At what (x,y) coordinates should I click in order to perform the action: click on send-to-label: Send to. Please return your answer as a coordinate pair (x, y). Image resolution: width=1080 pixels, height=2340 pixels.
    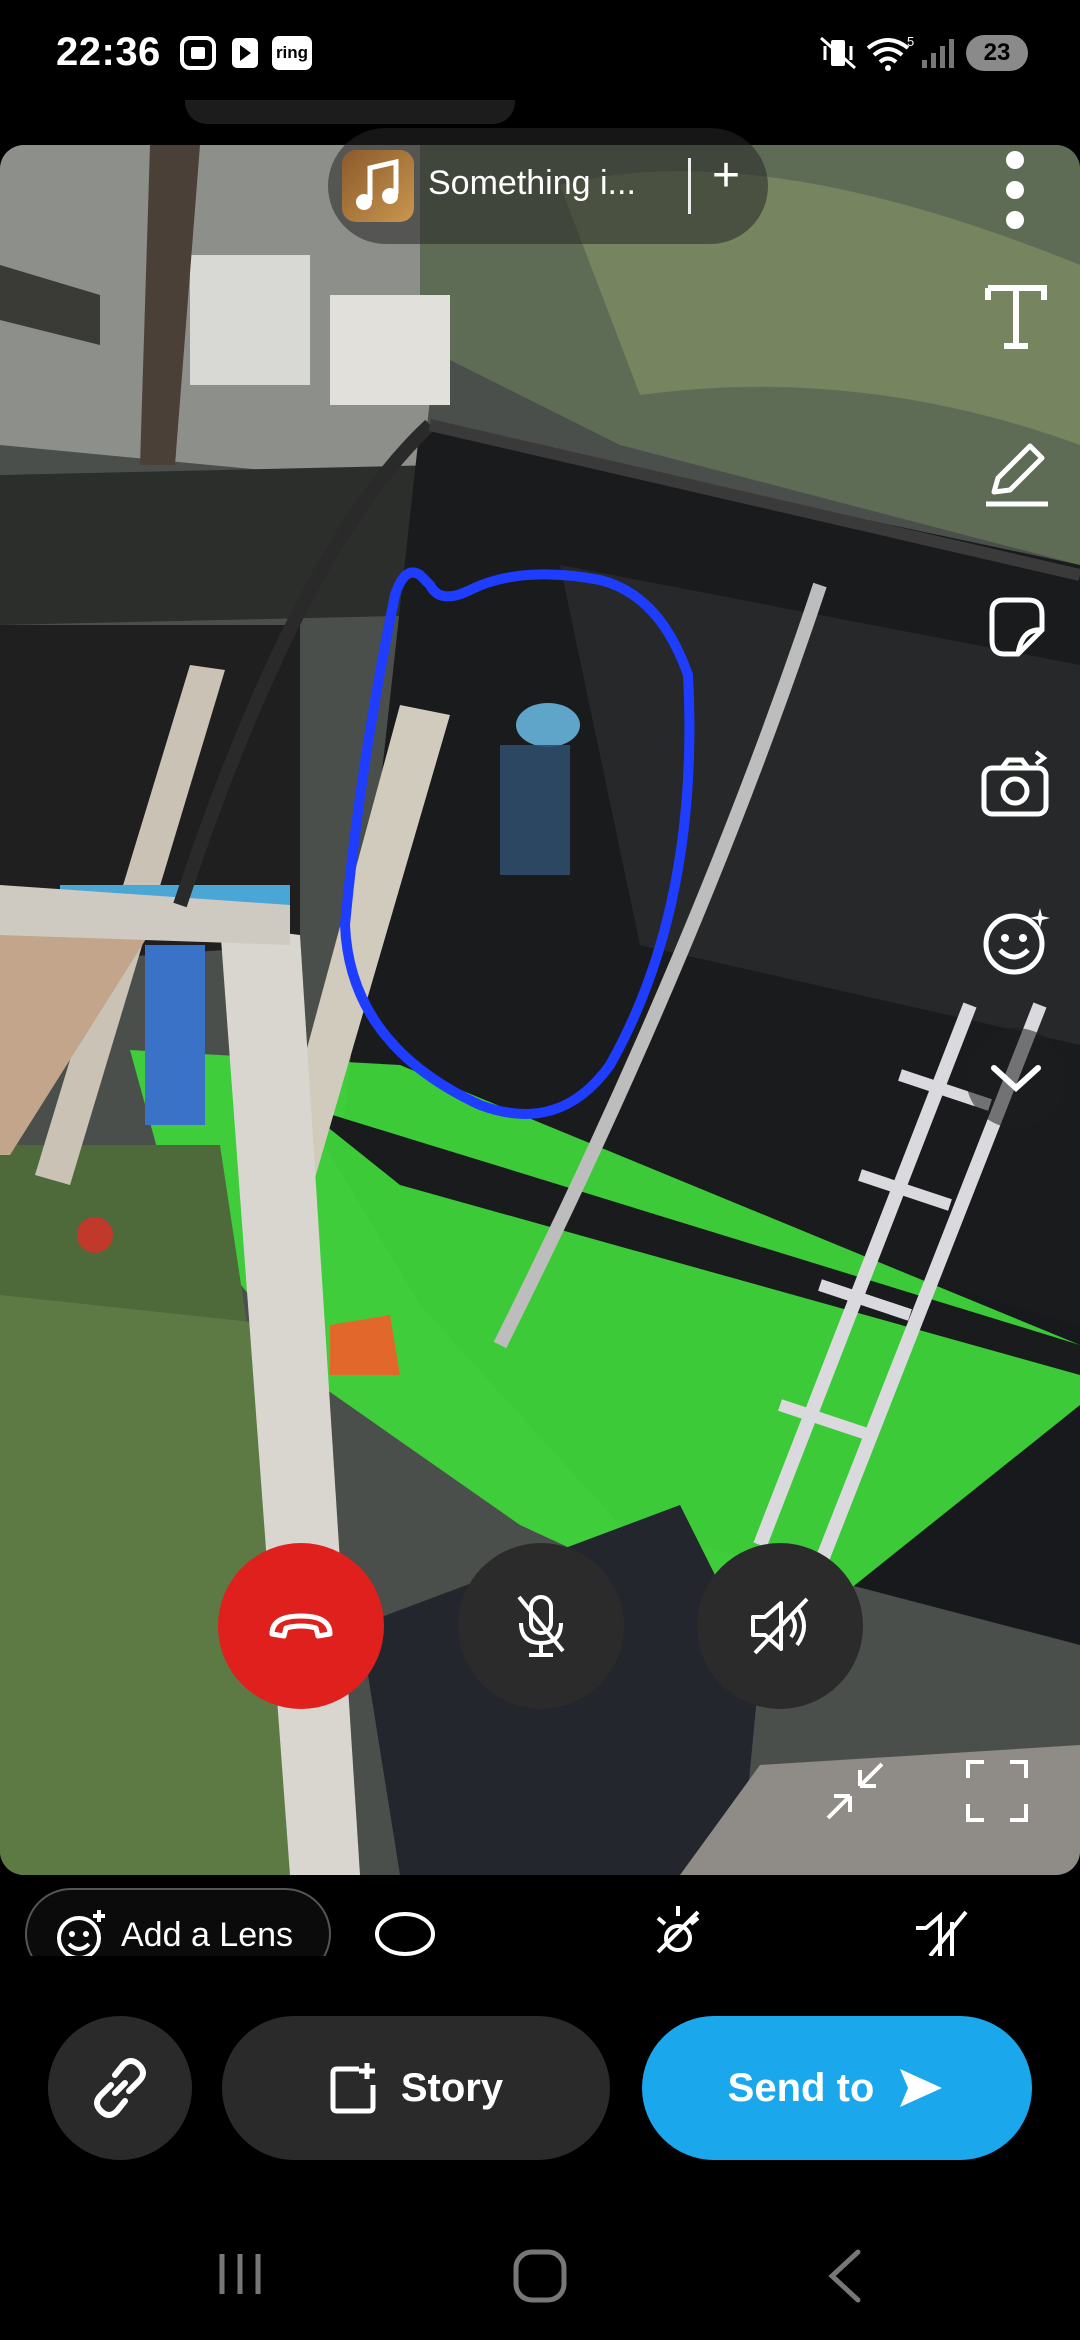
    Looking at the image, I should click on (801, 2087).